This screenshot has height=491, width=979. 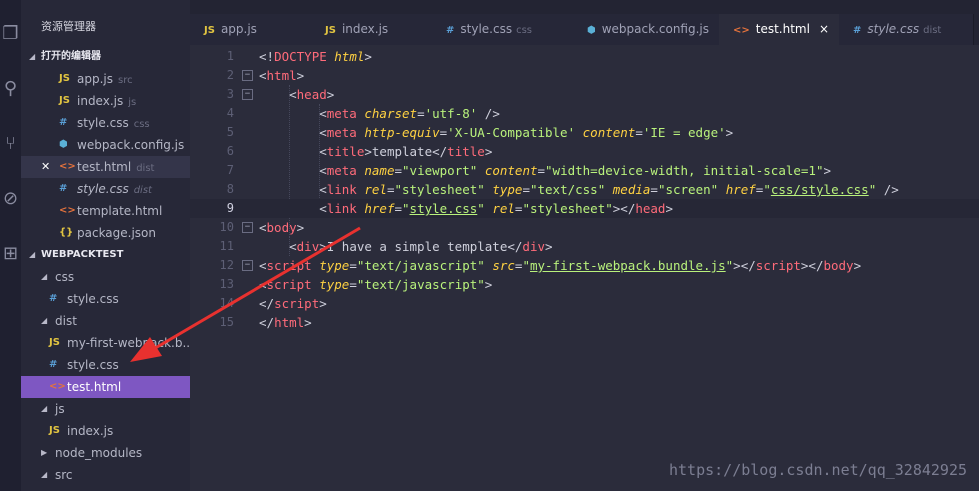 What do you see at coordinates (375, 189) in the screenshot?
I see `code-token: rel` at bounding box center [375, 189].